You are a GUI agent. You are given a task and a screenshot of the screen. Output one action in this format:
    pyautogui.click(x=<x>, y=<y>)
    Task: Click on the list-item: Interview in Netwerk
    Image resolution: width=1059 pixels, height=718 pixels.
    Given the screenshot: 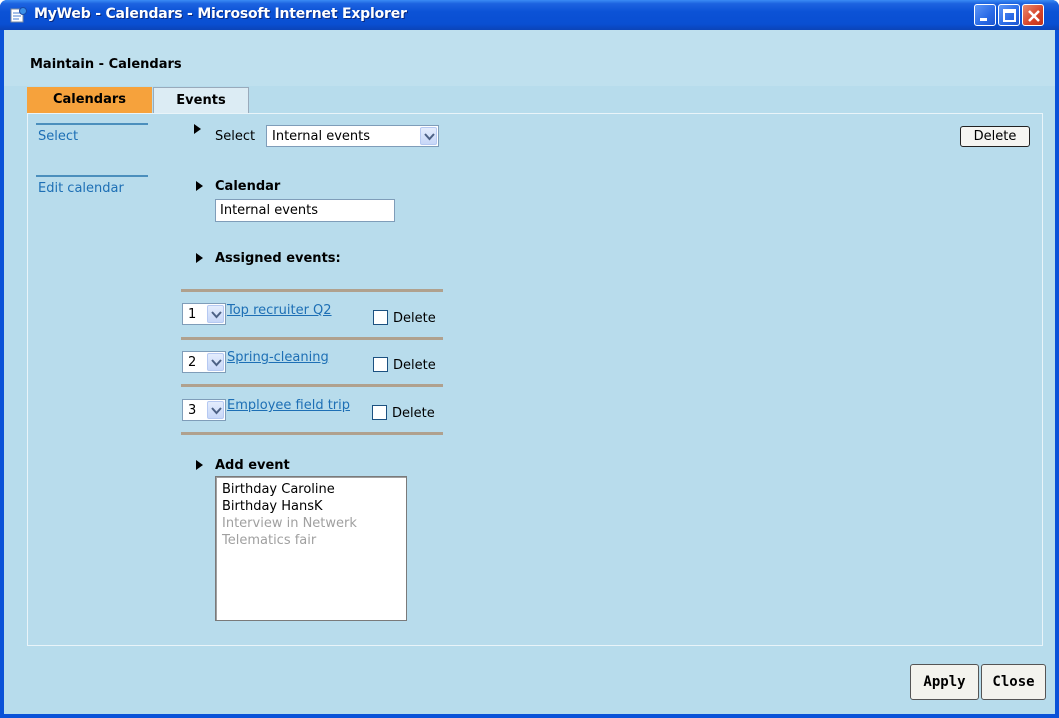 What is the action you would take?
    pyautogui.click(x=289, y=523)
    